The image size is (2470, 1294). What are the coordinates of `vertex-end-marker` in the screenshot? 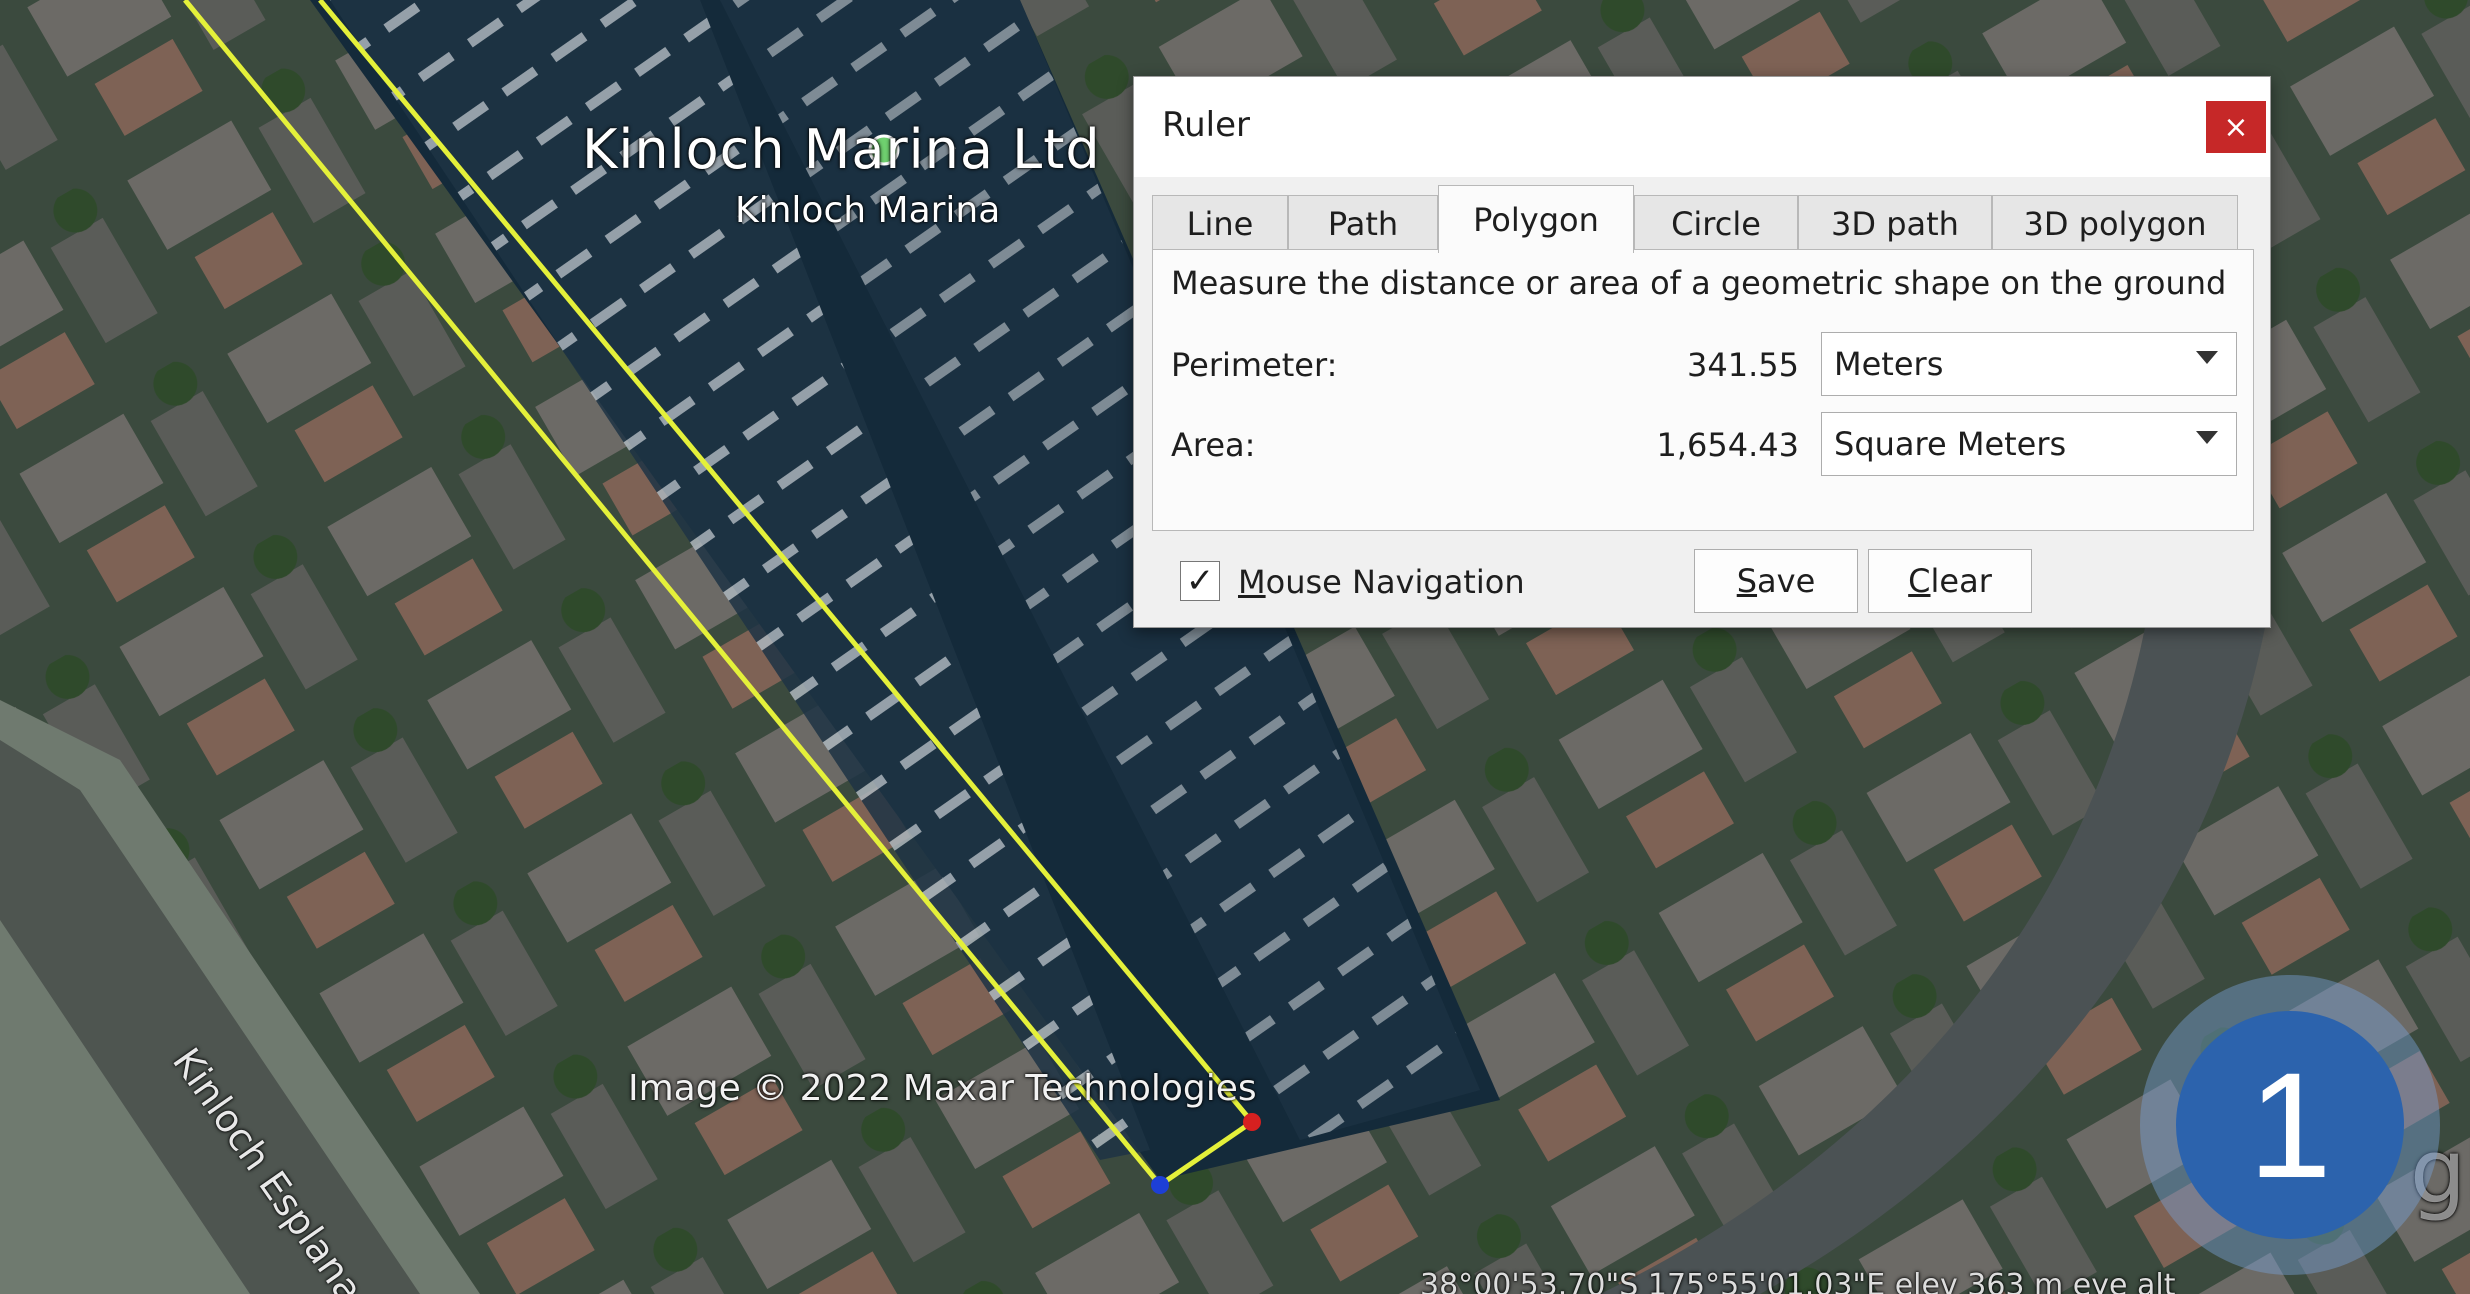 It's located at (1252, 1122).